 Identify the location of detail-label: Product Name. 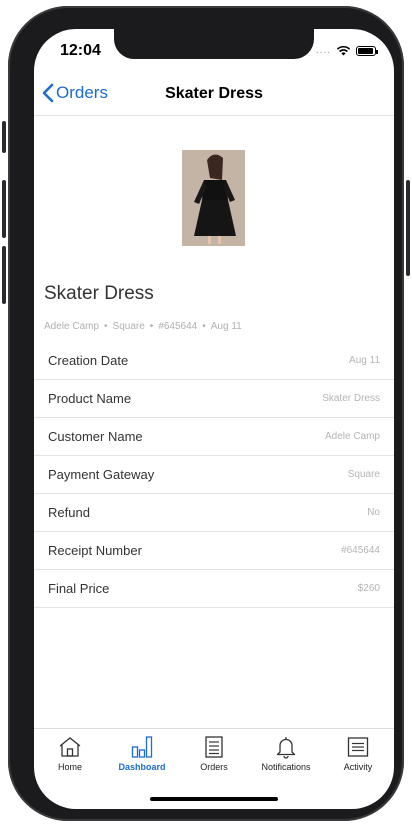
(90, 398).